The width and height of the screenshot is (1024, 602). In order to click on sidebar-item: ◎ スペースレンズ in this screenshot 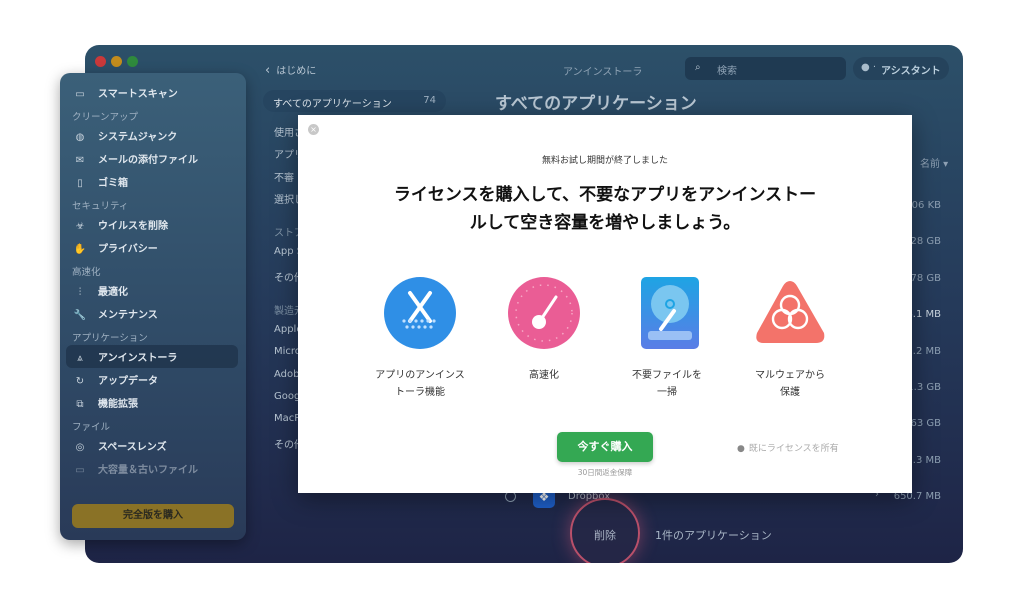, I will do `click(119, 445)`.